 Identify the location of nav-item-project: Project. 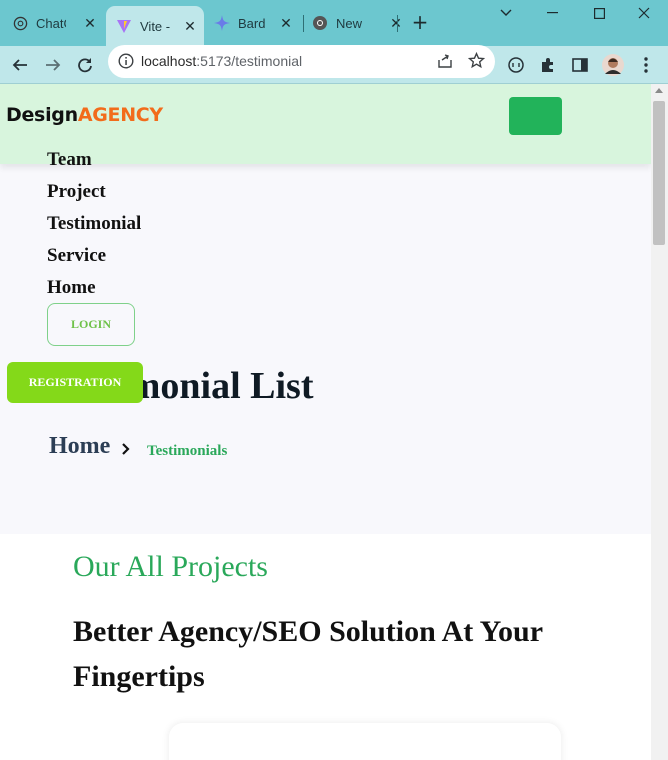
(94, 196).